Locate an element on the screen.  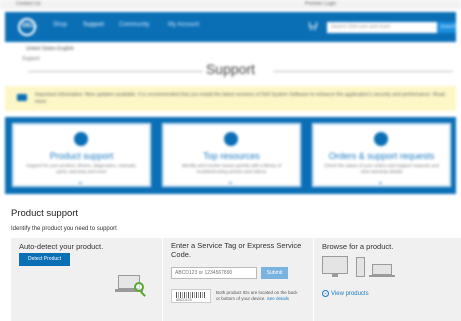
card-title: Product support is located at coordinates (81, 156).